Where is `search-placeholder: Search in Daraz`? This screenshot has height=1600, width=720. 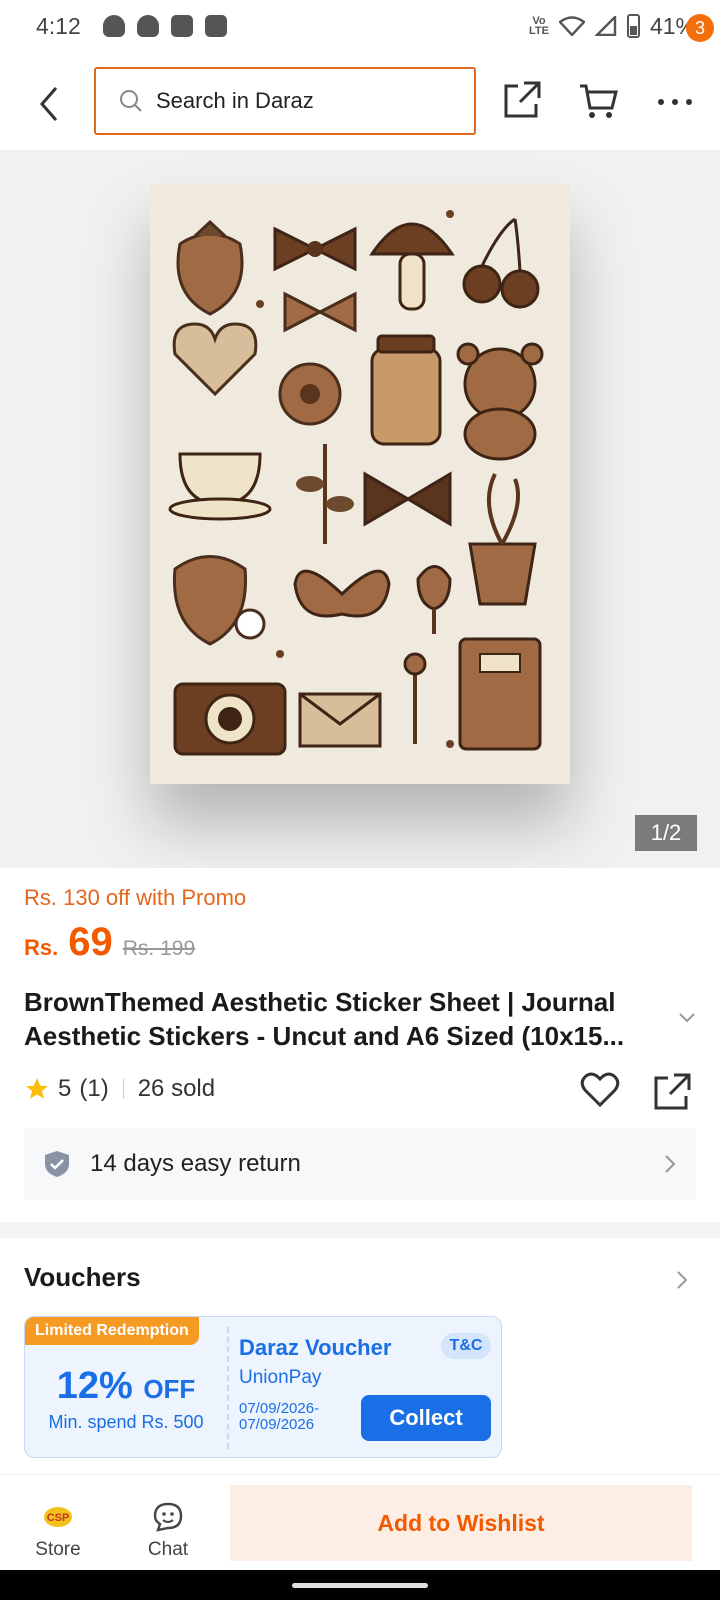
search-placeholder: Search in Daraz is located at coordinates (235, 100).